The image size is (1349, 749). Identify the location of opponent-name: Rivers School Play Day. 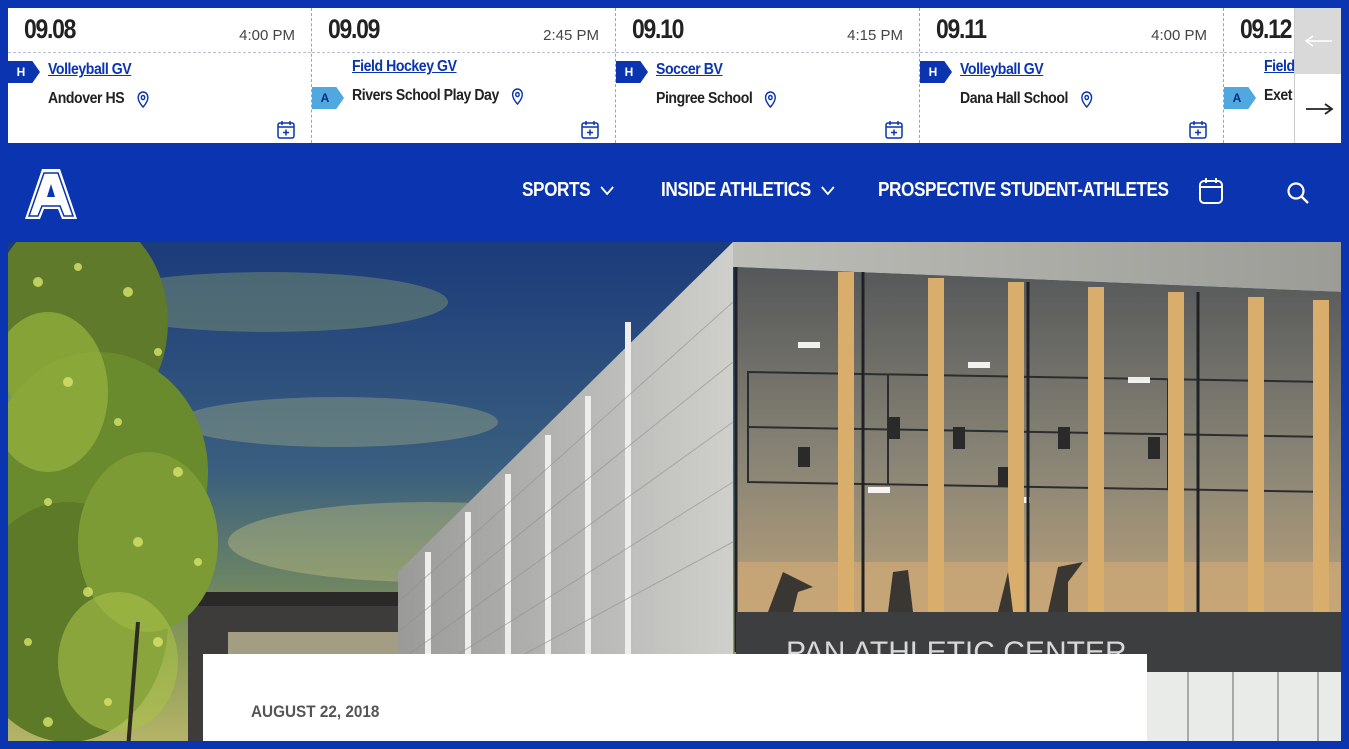
(425, 95).